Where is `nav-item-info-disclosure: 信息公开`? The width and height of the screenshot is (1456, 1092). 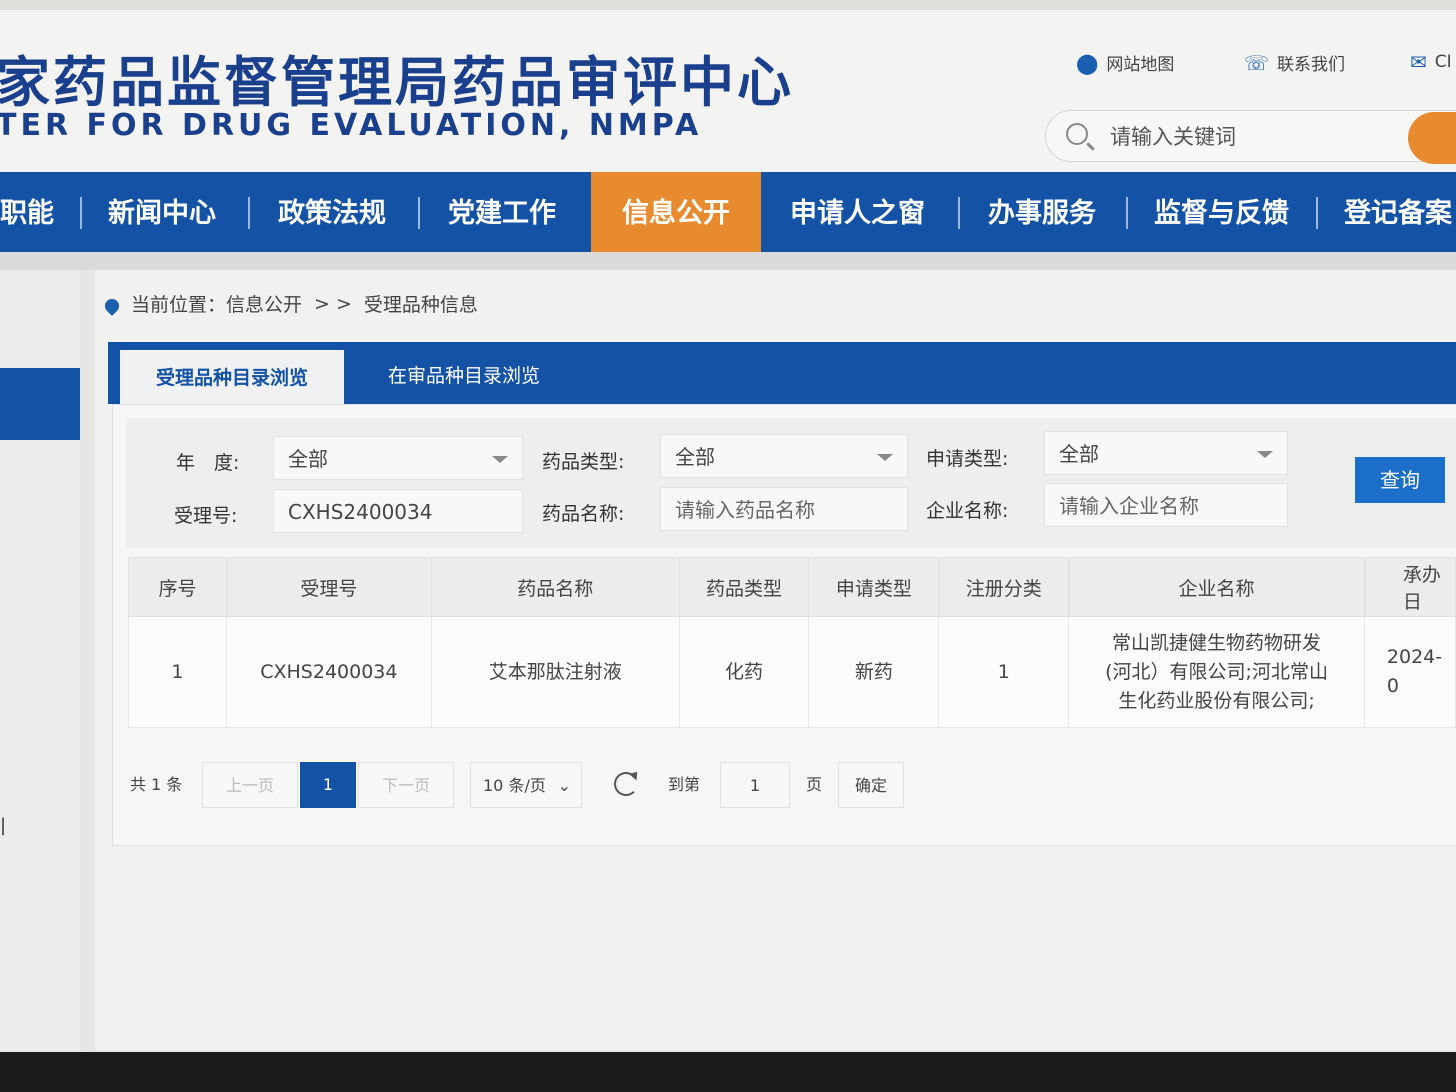 nav-item-info-disclosure: 信息公开 is located at coordinates (676, 212).